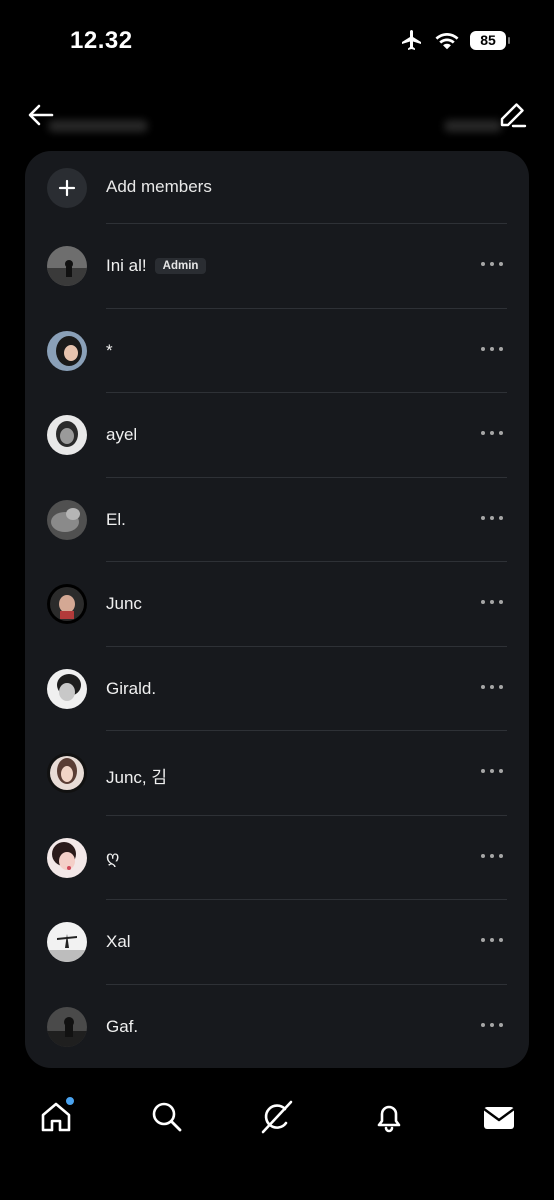 Image resolution: width=554 pixels, height=1200 pixels. Describe the element at coordinates (122, 1026) in the screenshot. I see `member-name: Gaf.` at that location.